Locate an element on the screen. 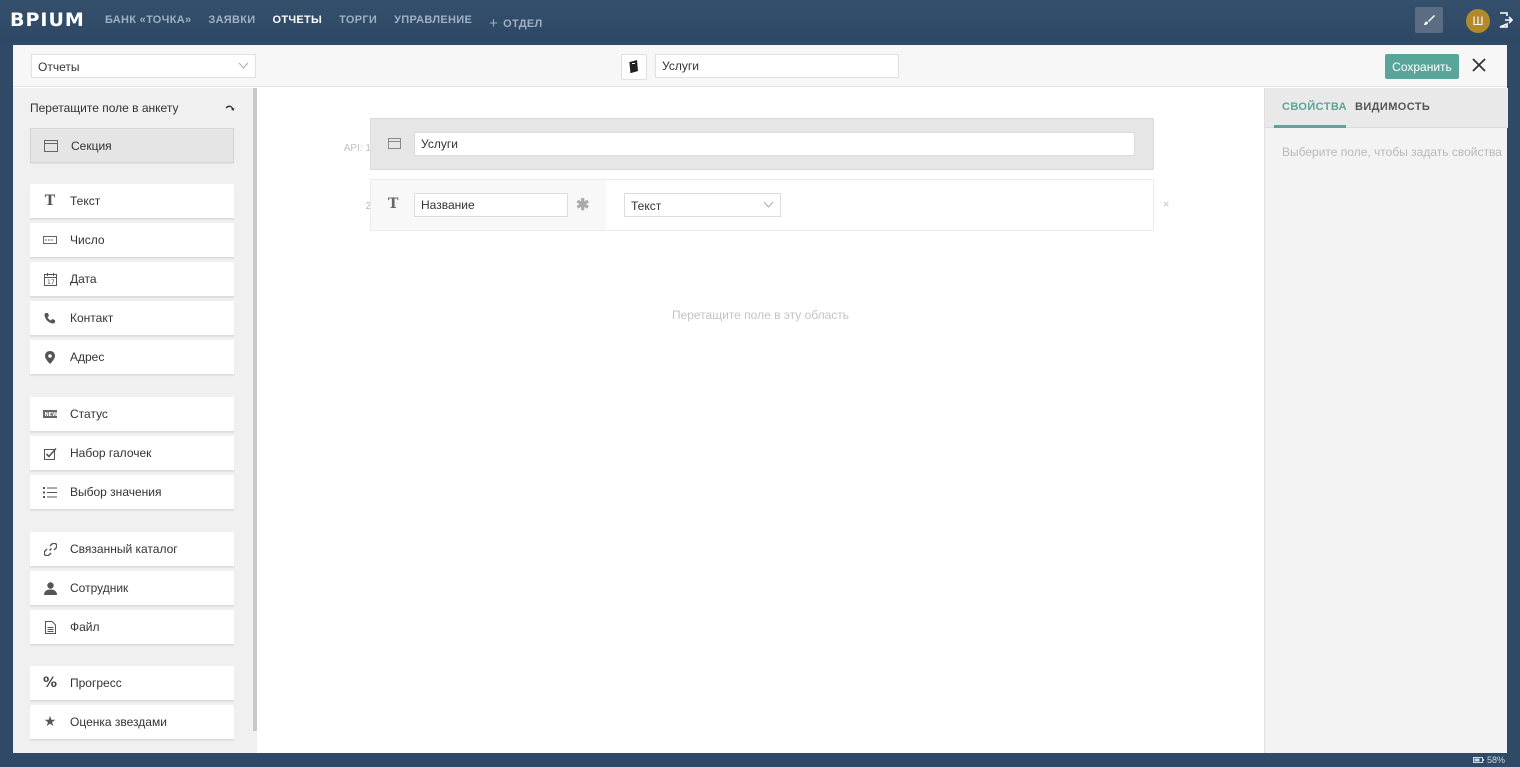  logout-icon is located at coordinates (1506, 20).